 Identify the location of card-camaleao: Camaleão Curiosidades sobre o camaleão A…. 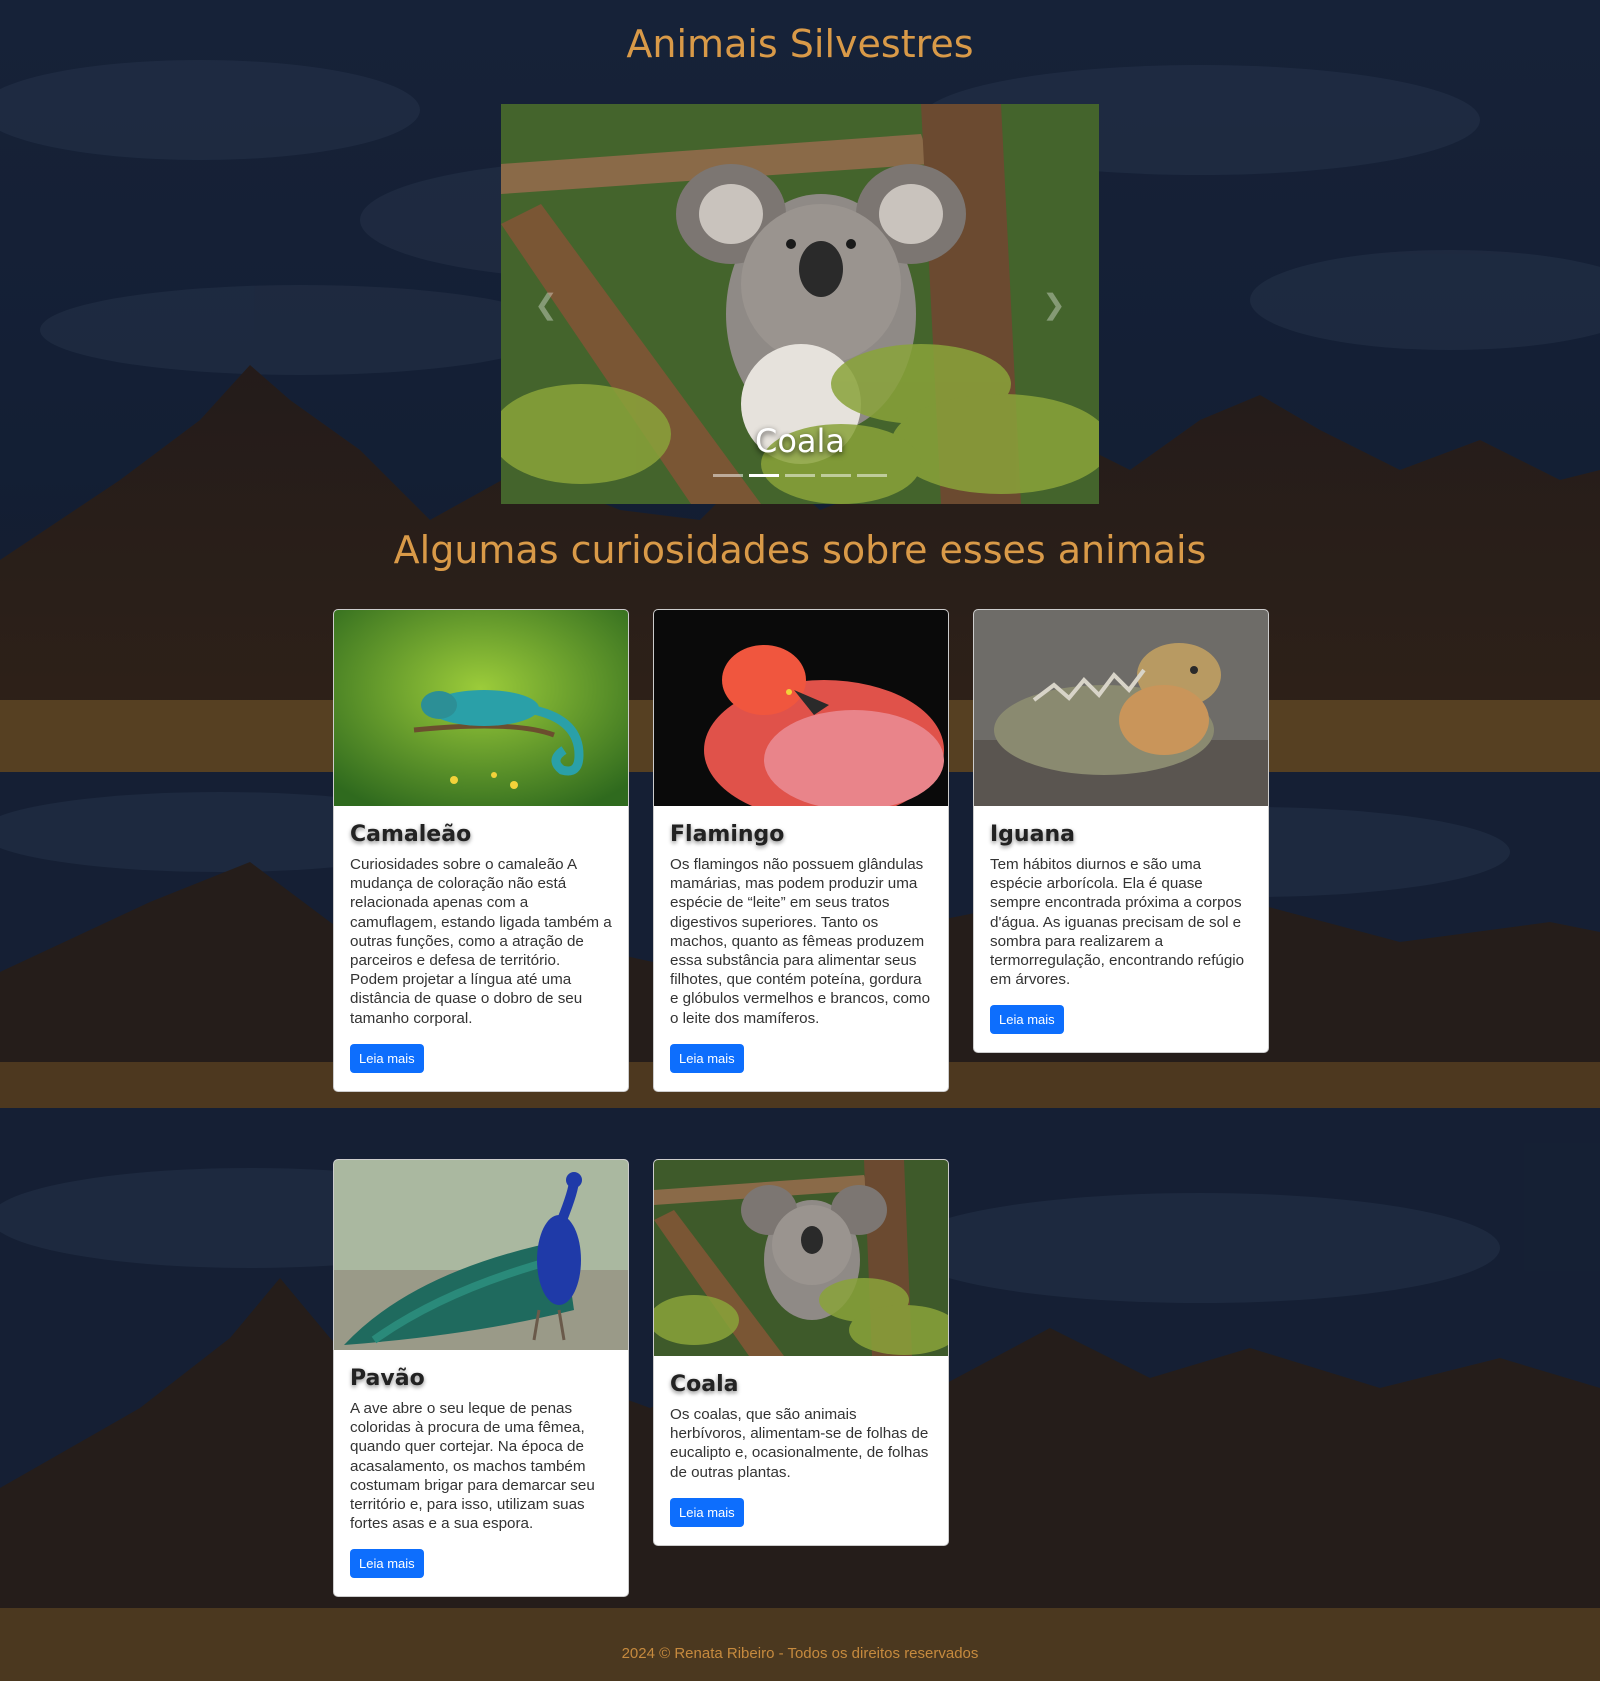
(481, 850).